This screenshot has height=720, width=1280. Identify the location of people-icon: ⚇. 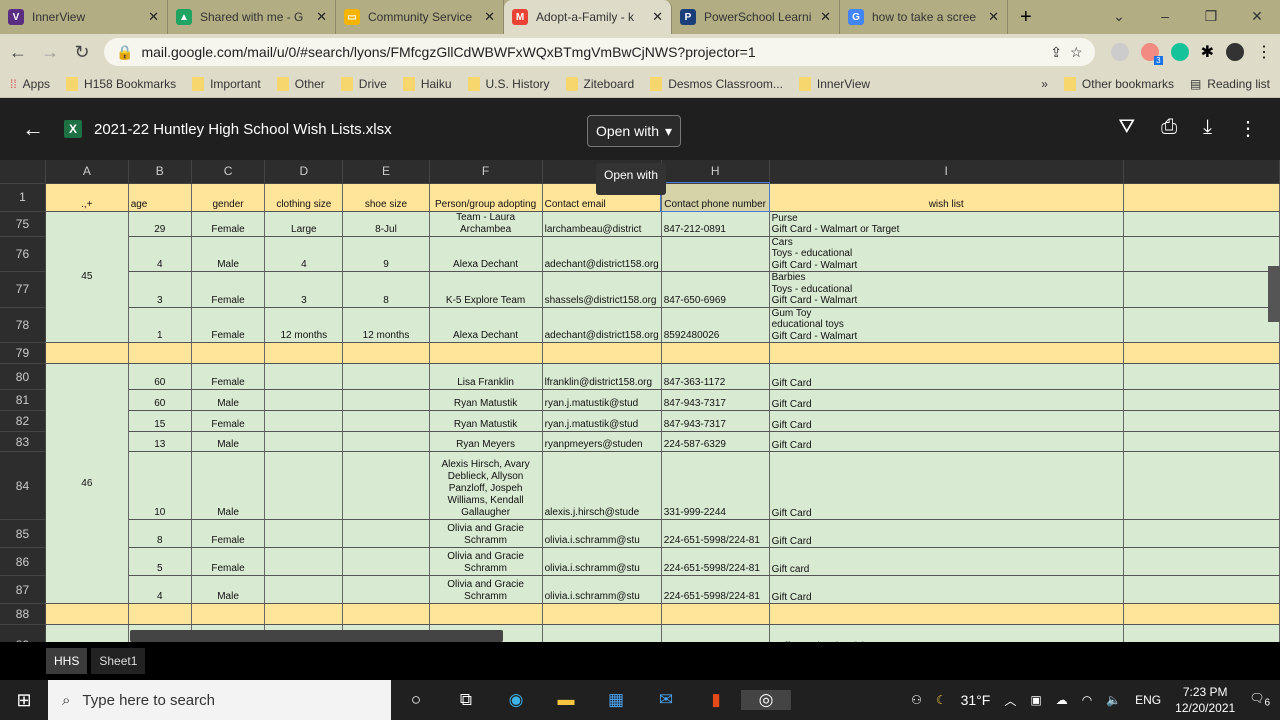
(916, 700).